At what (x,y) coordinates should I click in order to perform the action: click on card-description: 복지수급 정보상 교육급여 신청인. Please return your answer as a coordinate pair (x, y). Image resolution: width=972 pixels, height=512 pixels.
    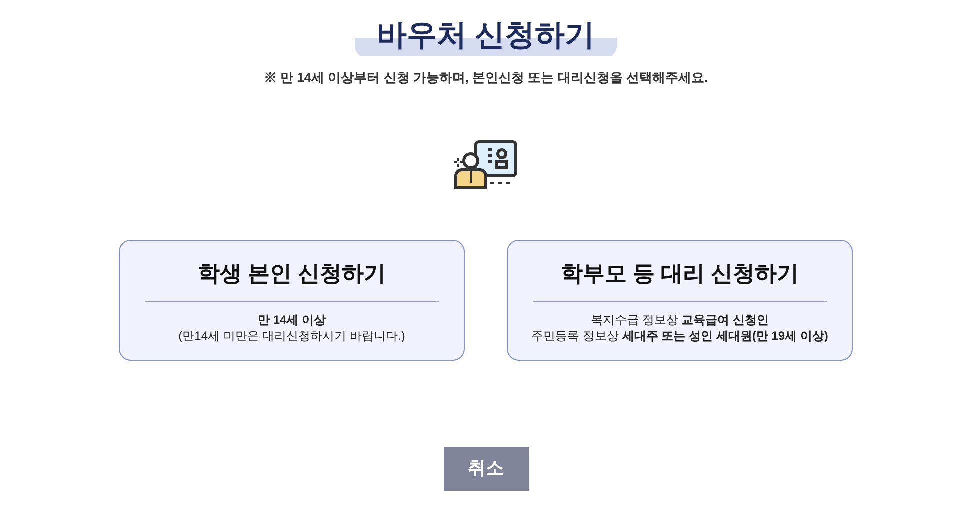
    Looking at the image, I should click on (679, 320).